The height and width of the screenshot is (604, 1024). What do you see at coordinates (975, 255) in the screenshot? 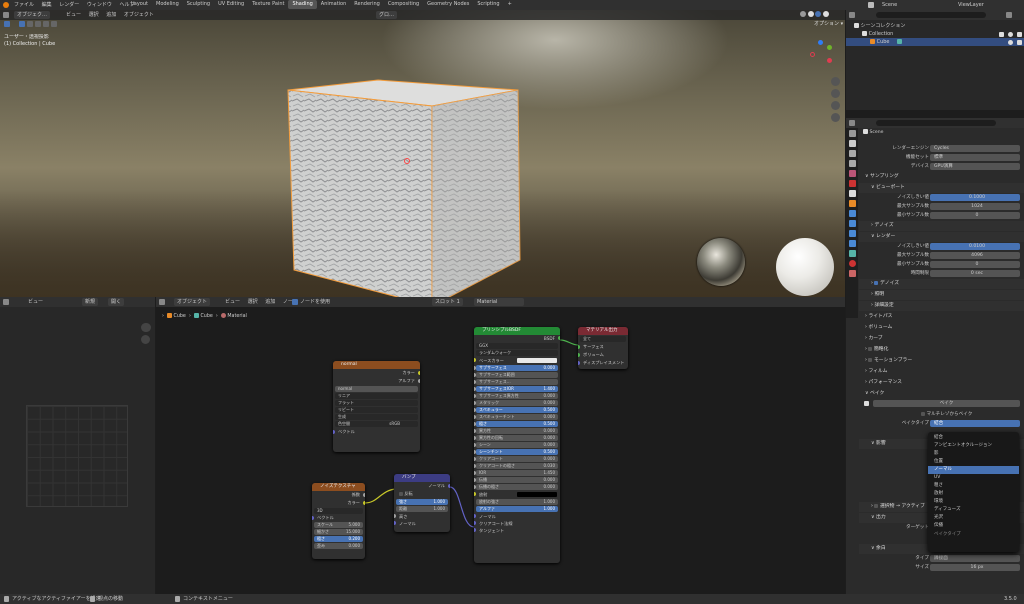
I see `r-max-value: 4096` at bounding box center [975, 255].